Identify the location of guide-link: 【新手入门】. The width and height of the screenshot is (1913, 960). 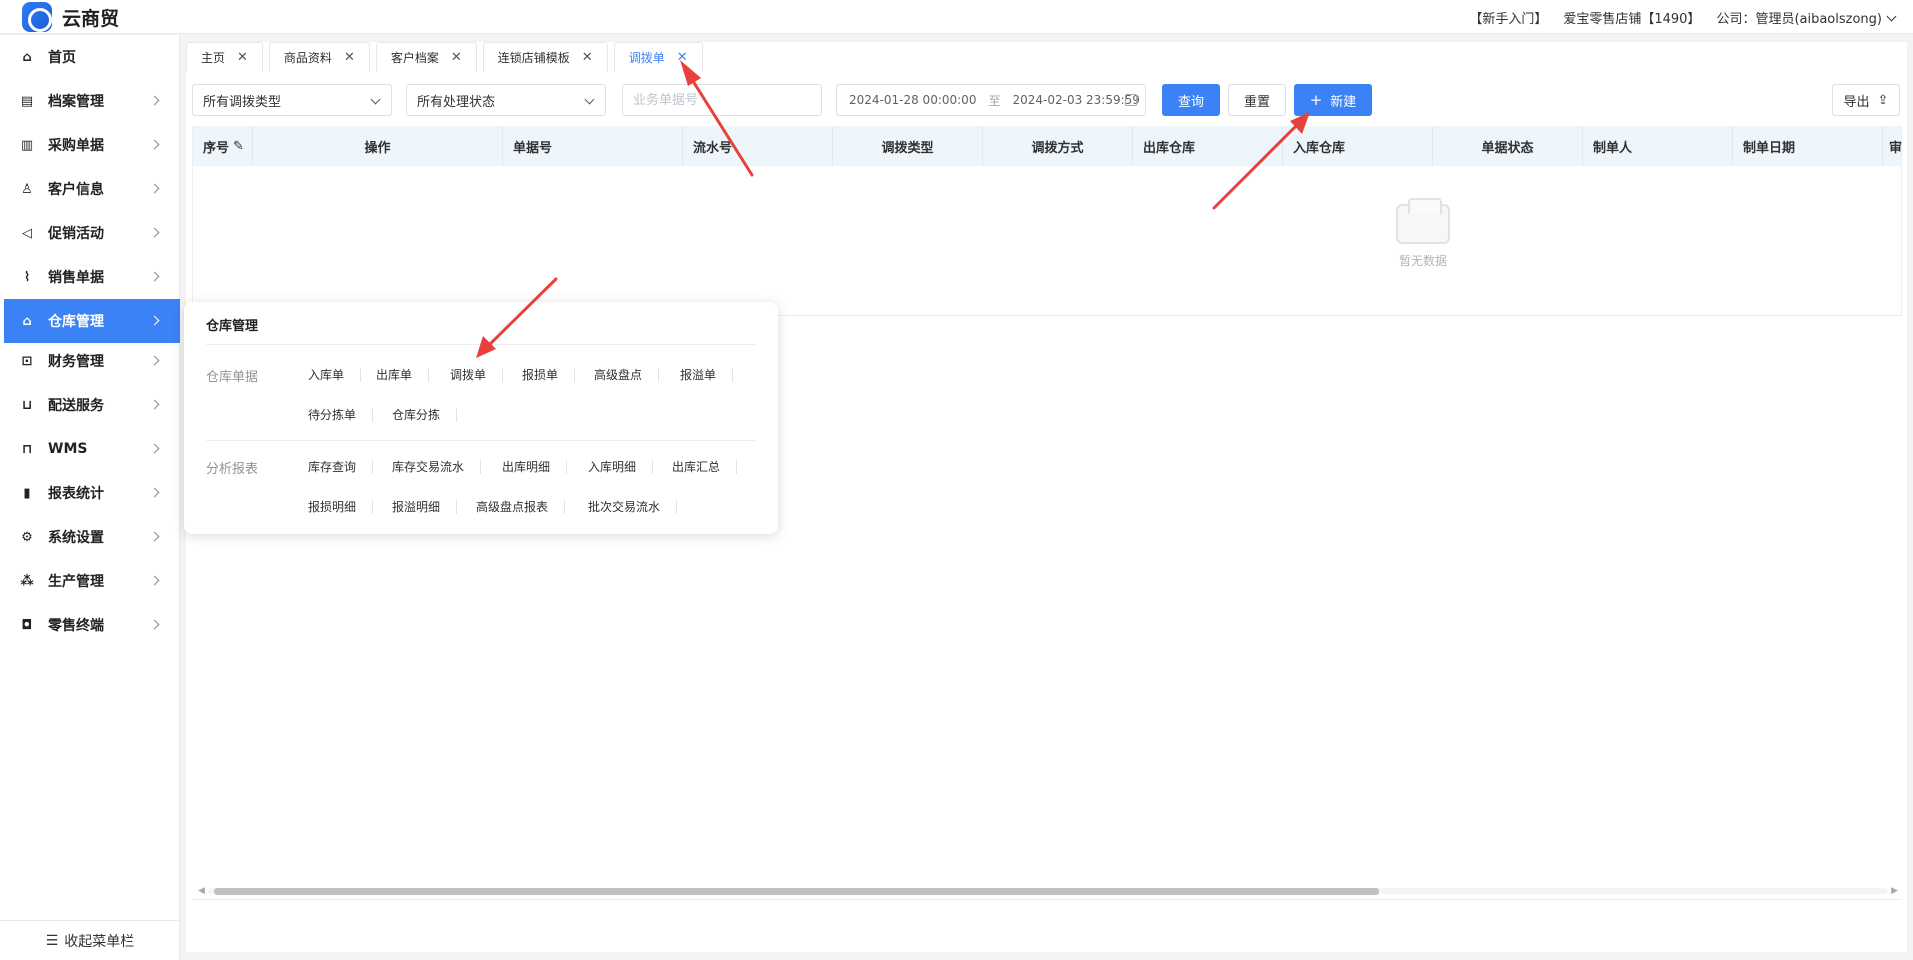
(1508, 17).